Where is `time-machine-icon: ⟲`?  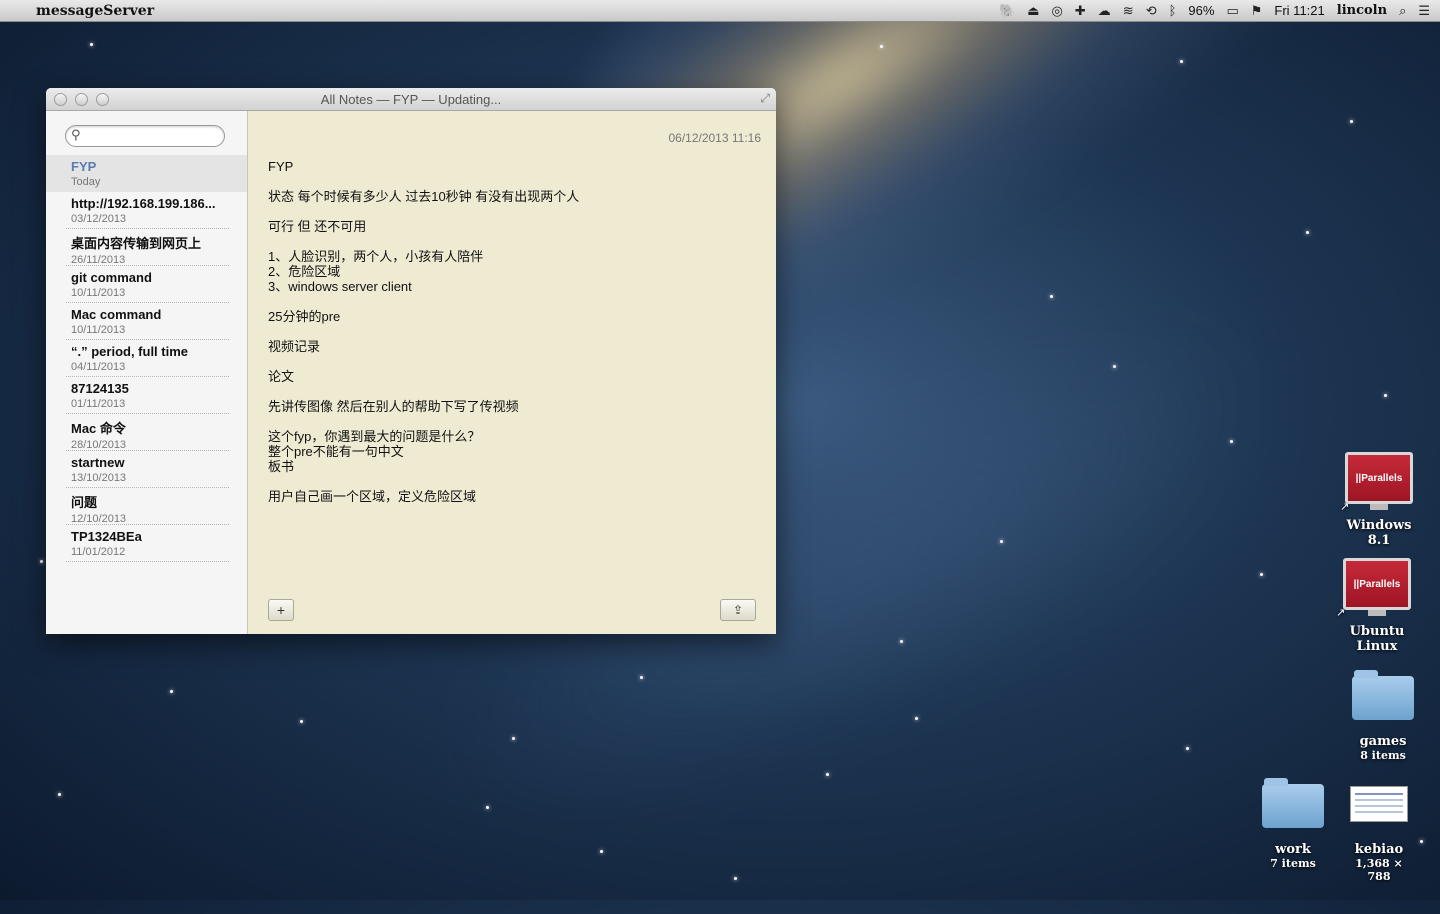
time-machine-icon: ⟲ is located at coordinates (1151, 11).